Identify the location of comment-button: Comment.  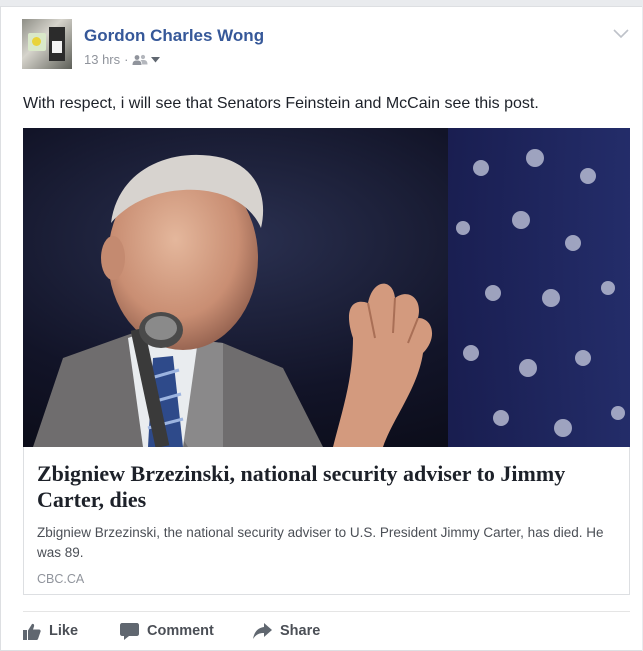
(167, 631).